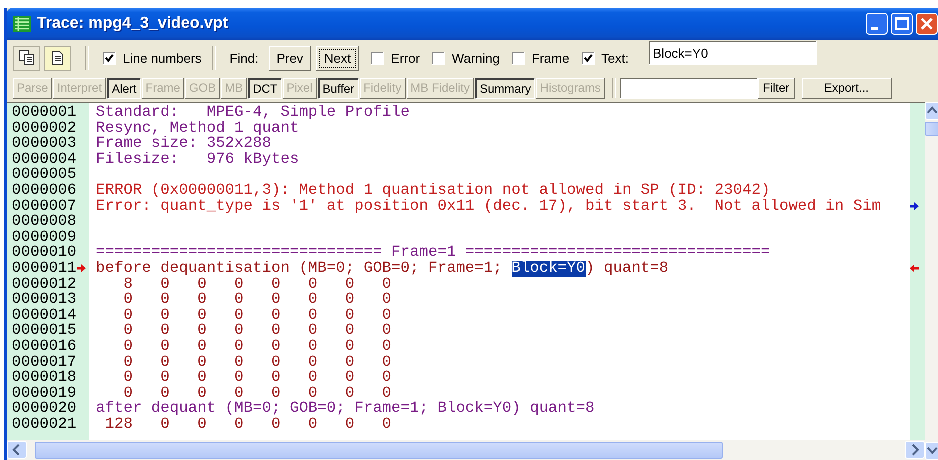 This screenshot has height=460, width=938. What do you see at coordinates (265, 88) in the screenshot?
I see `view-button: DCT` at bounding box center [265, 88].